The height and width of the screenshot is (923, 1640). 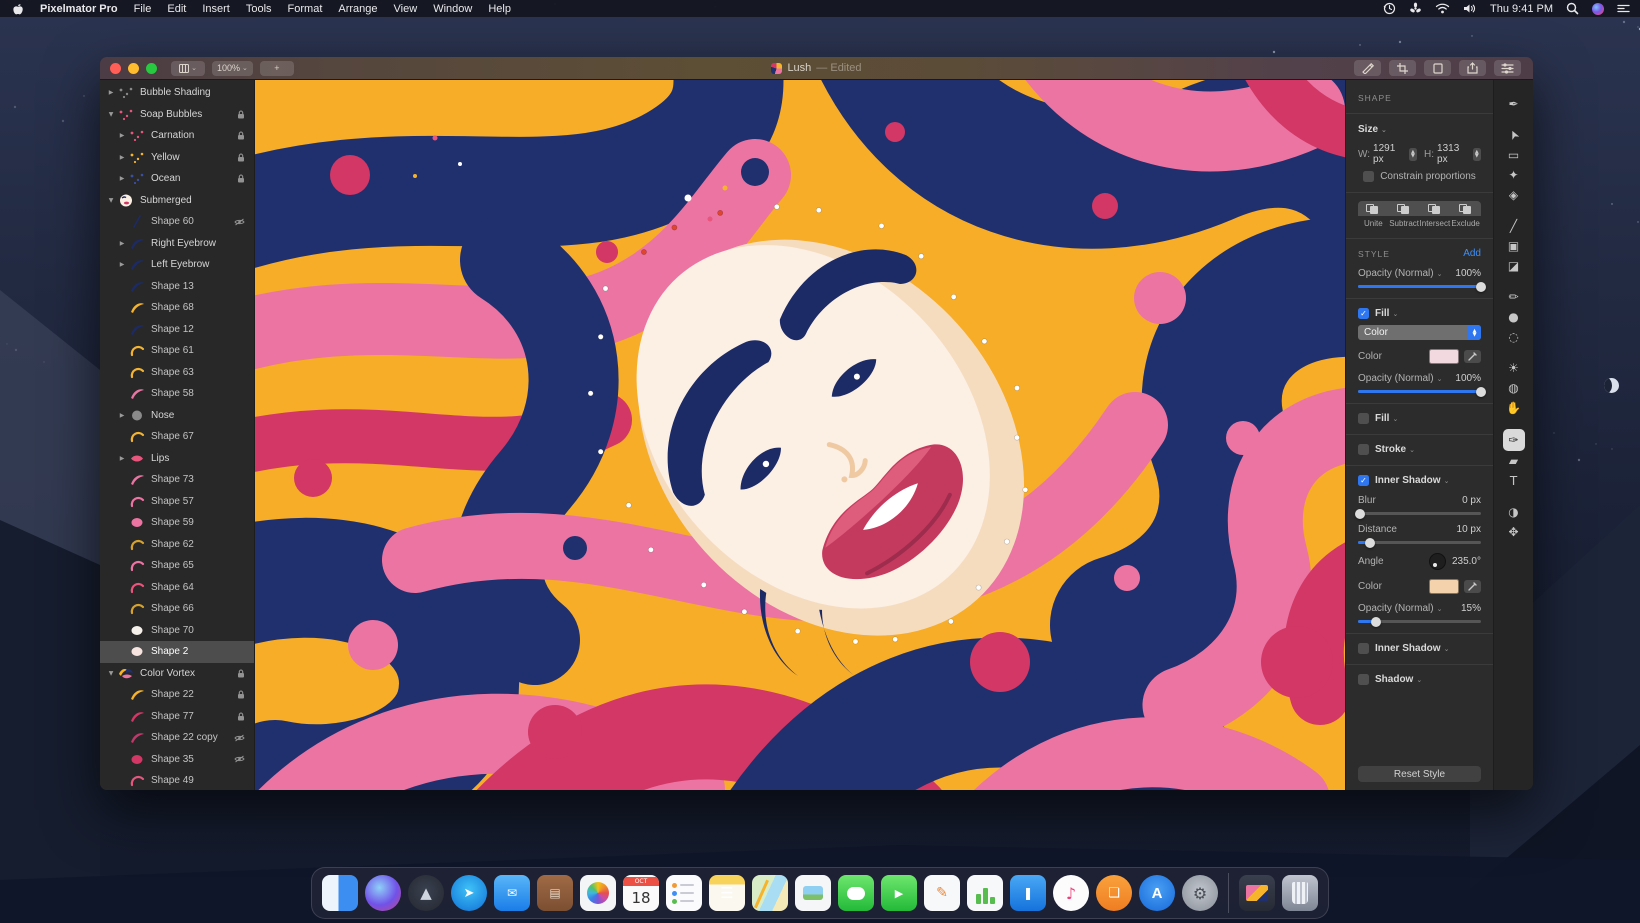 What do you see at coordinates (177, 566) in the screenshot?
I see `layer-row-shape-65: Shape 65` at bounding box center [177, 566].